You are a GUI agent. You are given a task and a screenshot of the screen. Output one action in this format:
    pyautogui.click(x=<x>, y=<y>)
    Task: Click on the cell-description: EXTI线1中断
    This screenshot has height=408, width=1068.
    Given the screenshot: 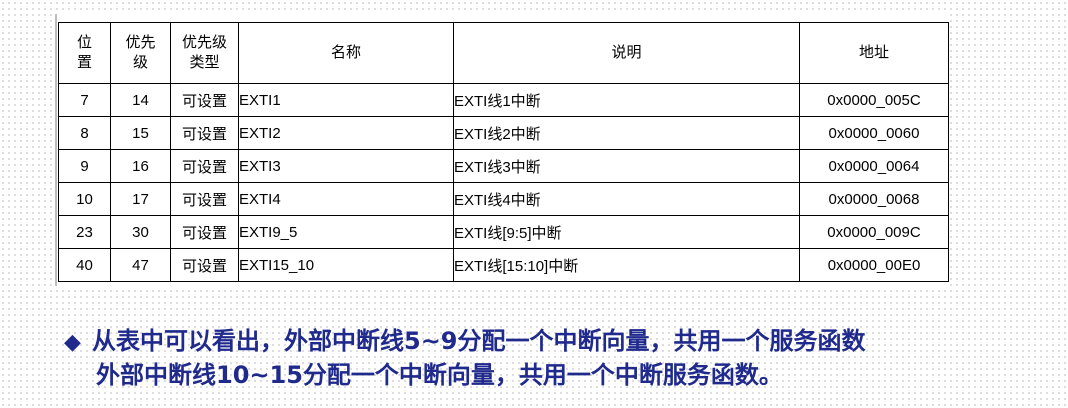 What is the action you would take?
    pyautogui.click(x=626, y=100)
    